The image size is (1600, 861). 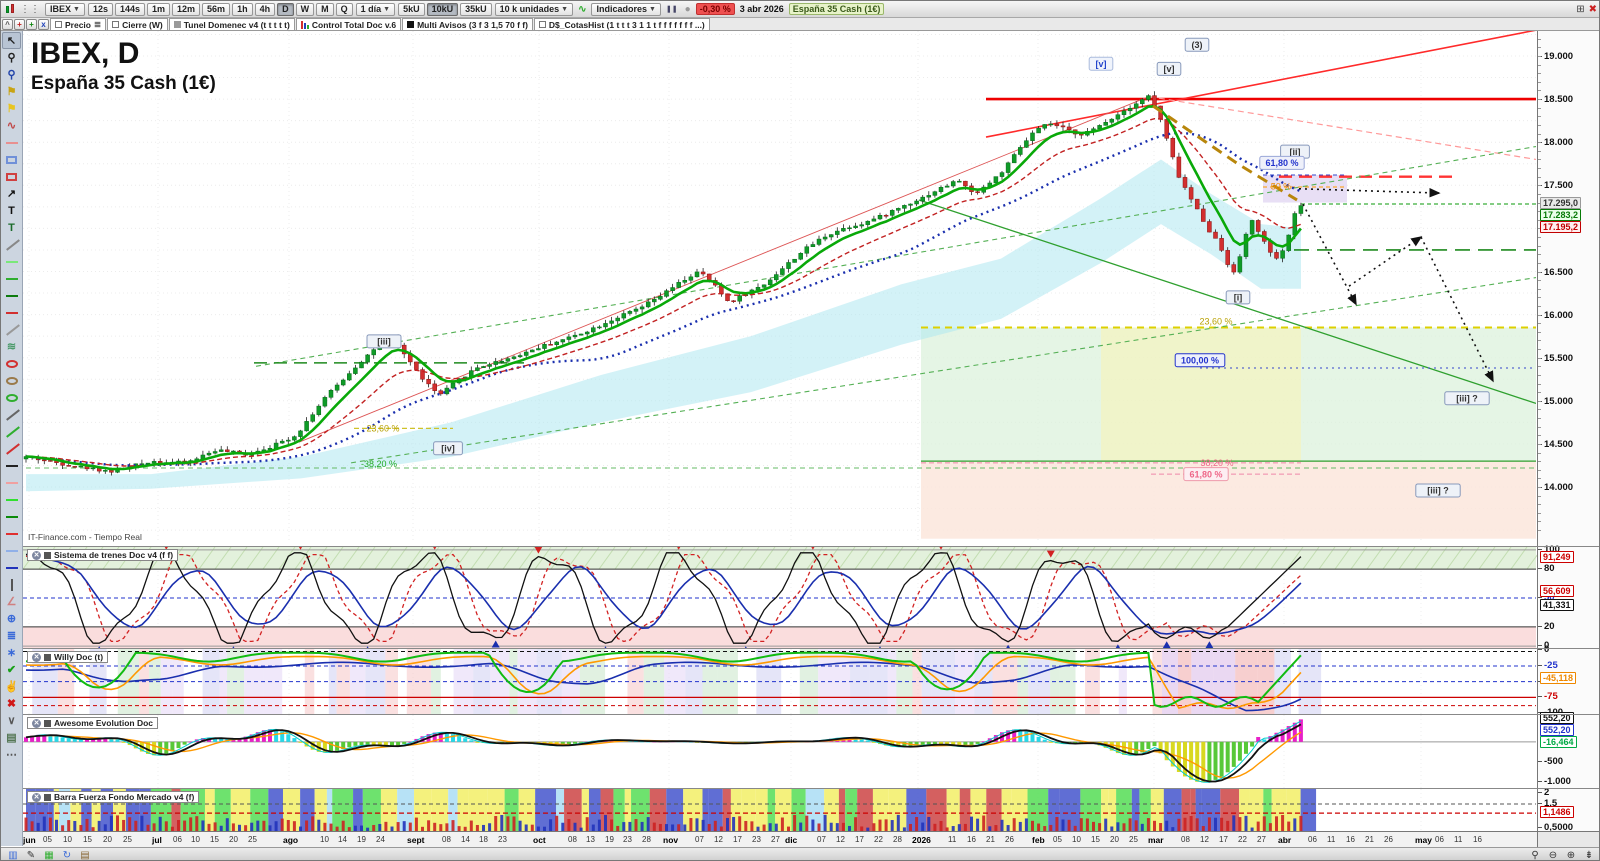 I want to click on palette-icon: ▥, so click(x=13, y=855).